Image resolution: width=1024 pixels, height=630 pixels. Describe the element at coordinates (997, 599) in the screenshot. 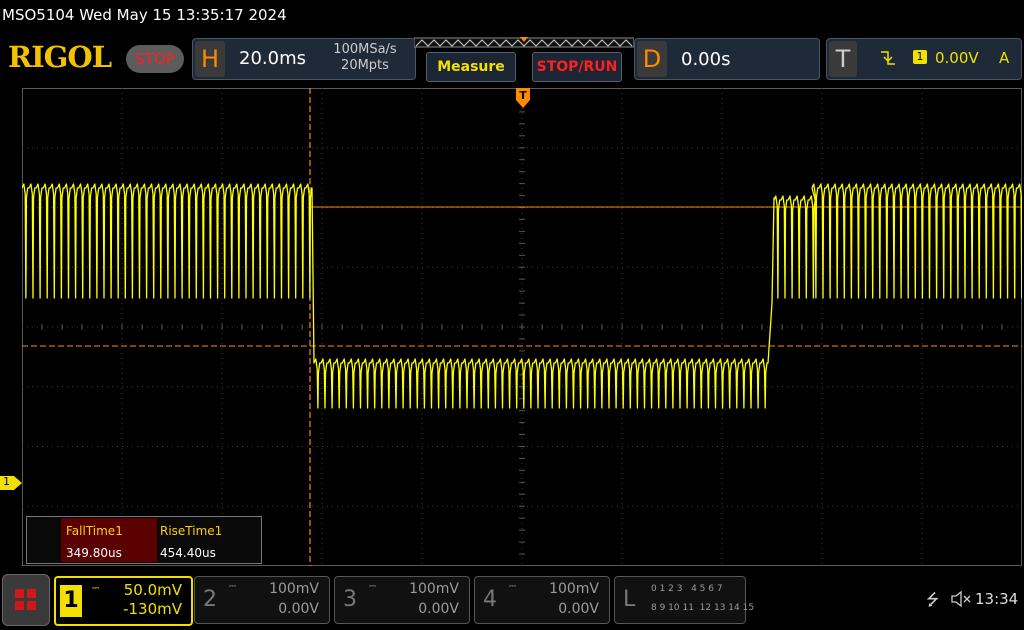

I see `status-clock: 13:34` at that location.